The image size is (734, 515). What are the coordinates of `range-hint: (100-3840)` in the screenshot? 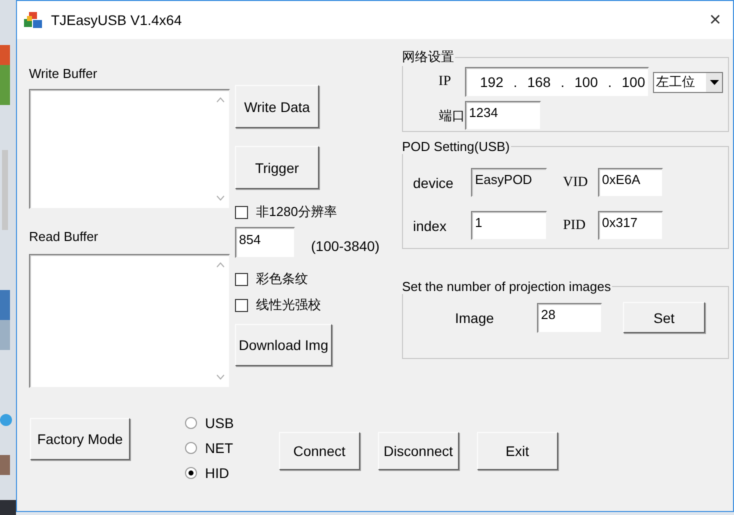 It's located at (345, 246).